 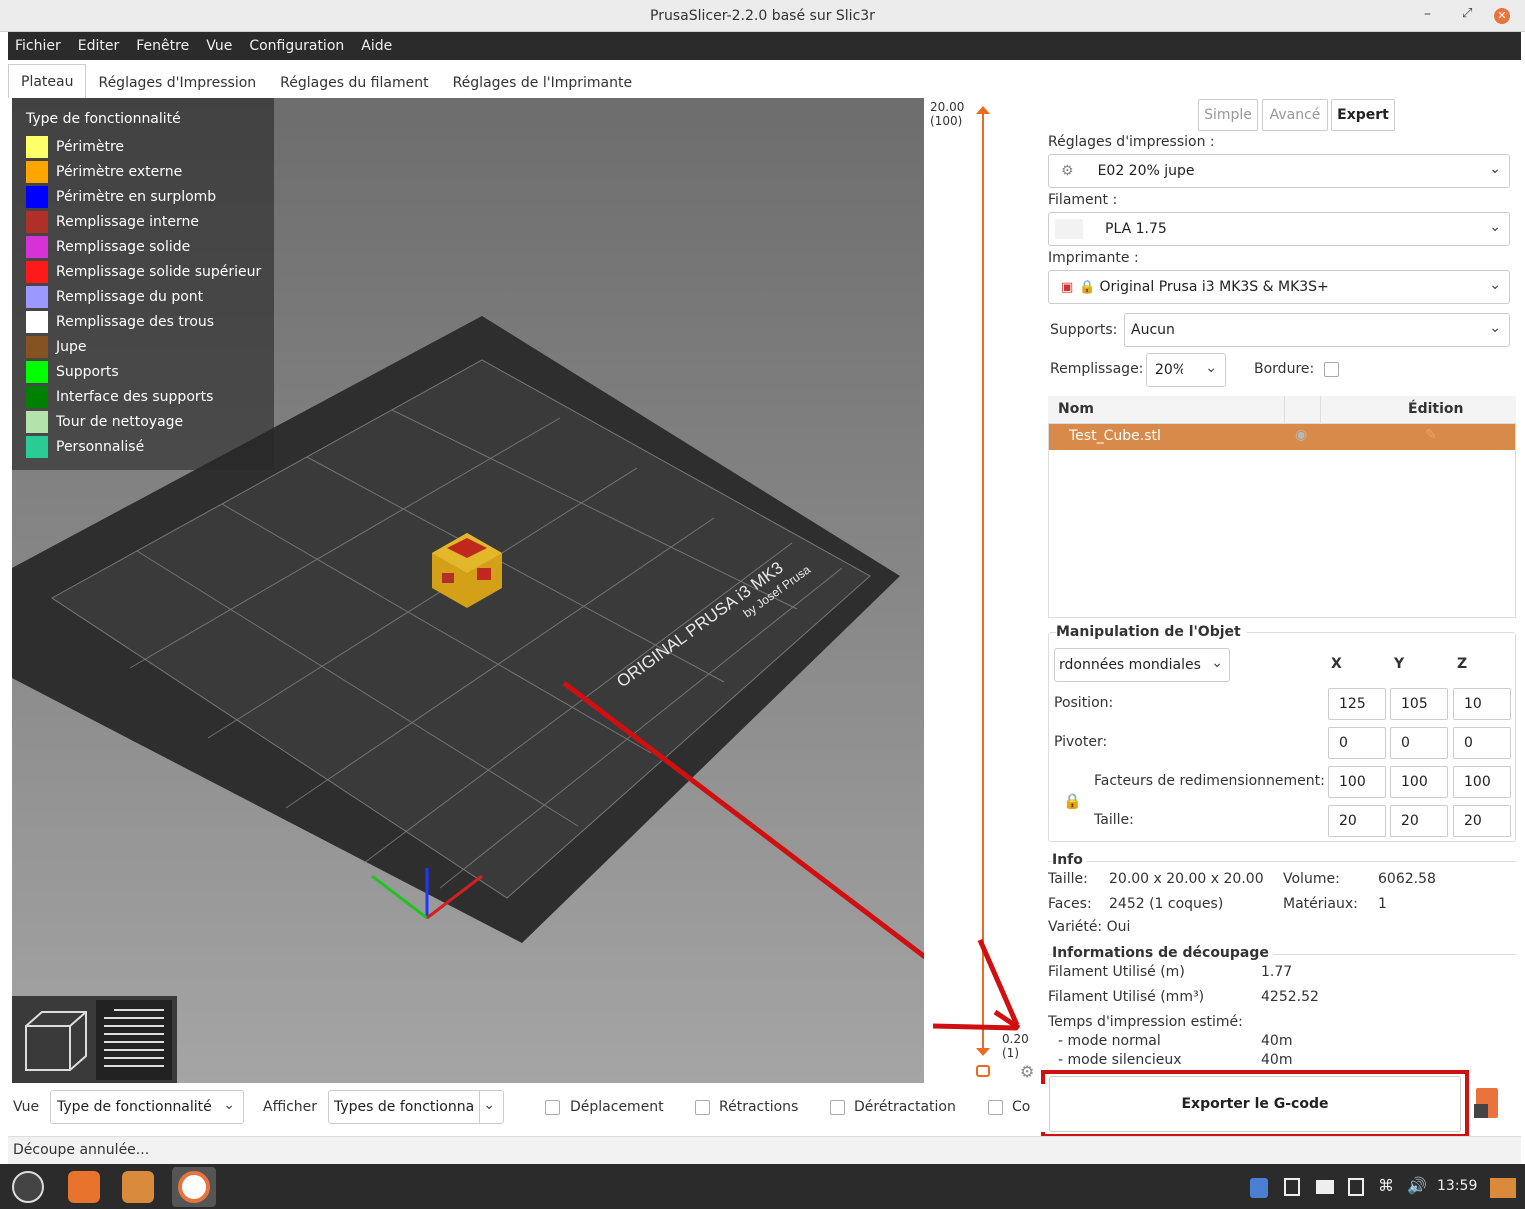 I want to click on show-desktop-icon, so click(x=1503, y=1188).